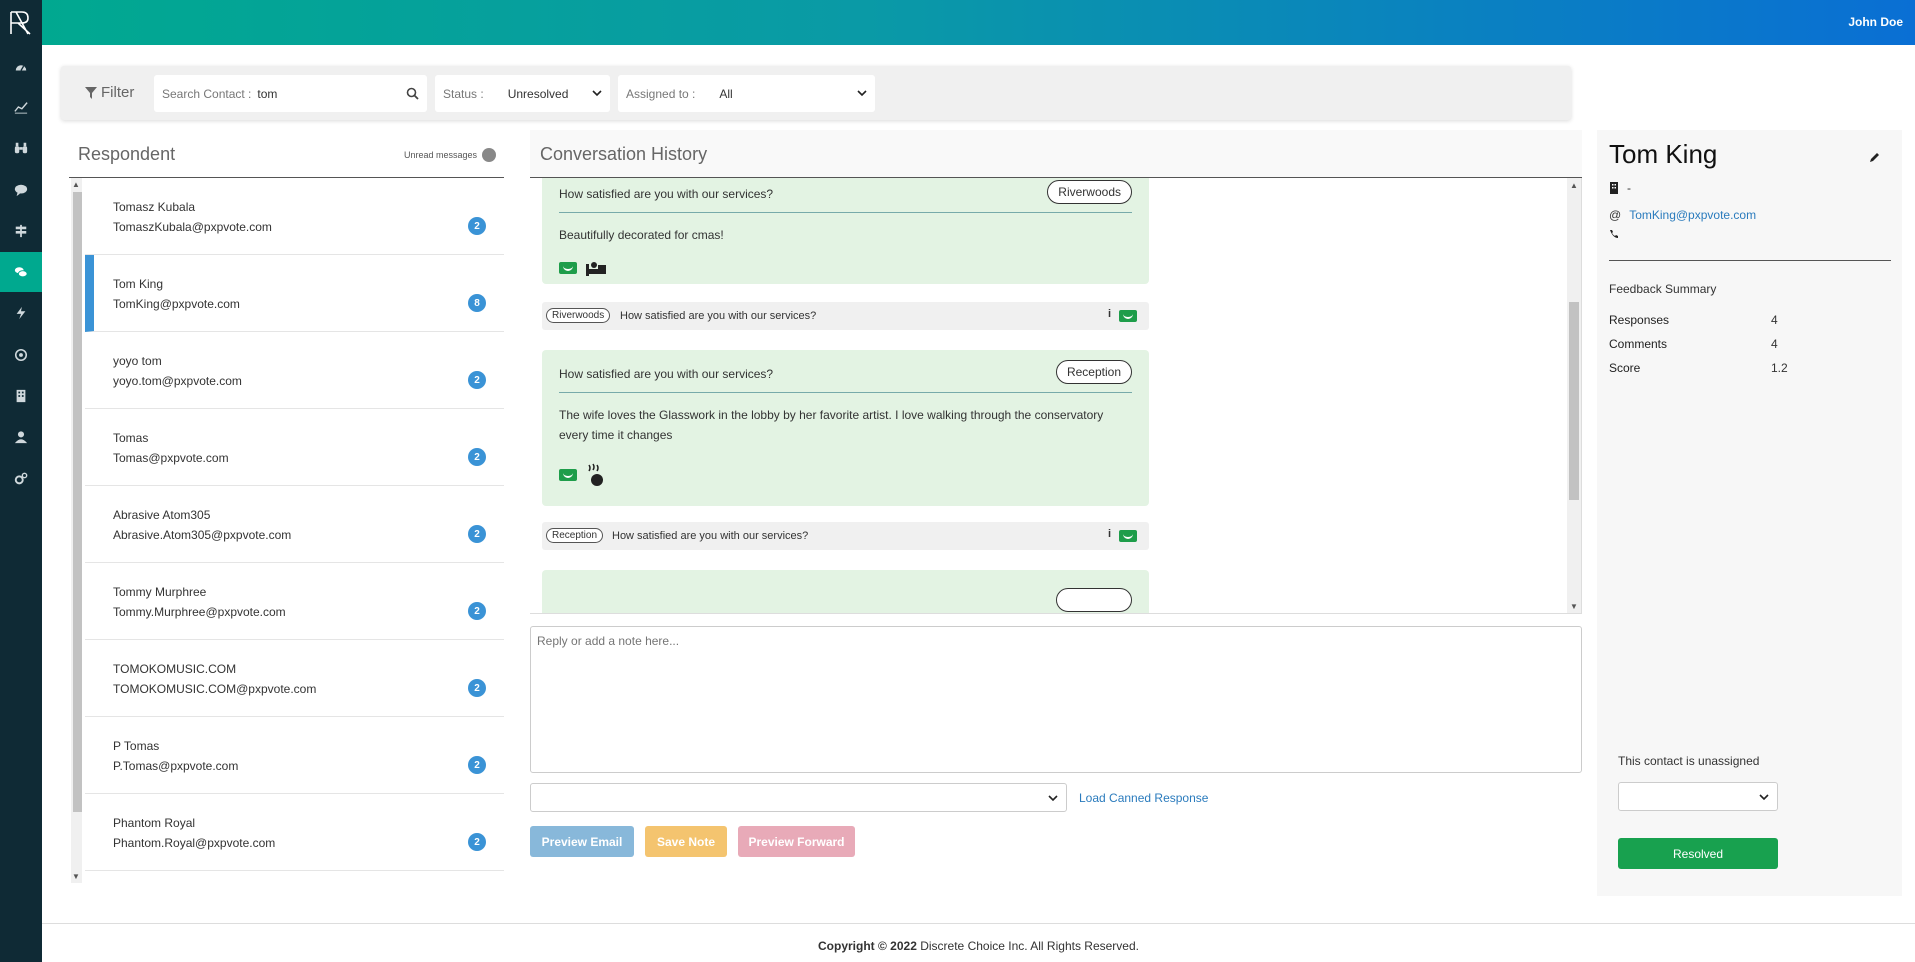  I want to click on logo-icon, so click(20, 22).